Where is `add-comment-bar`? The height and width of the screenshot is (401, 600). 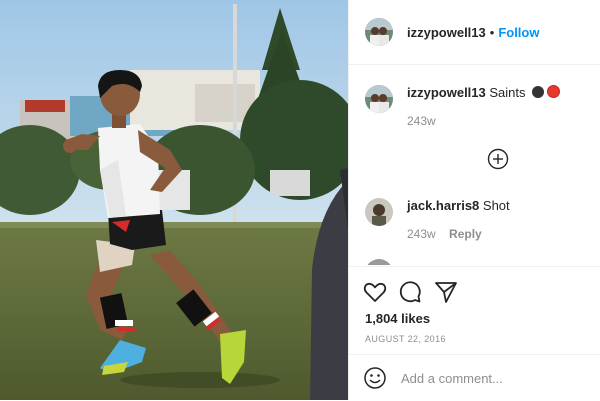 add-comment-bar is located at coordinates (474, 377).